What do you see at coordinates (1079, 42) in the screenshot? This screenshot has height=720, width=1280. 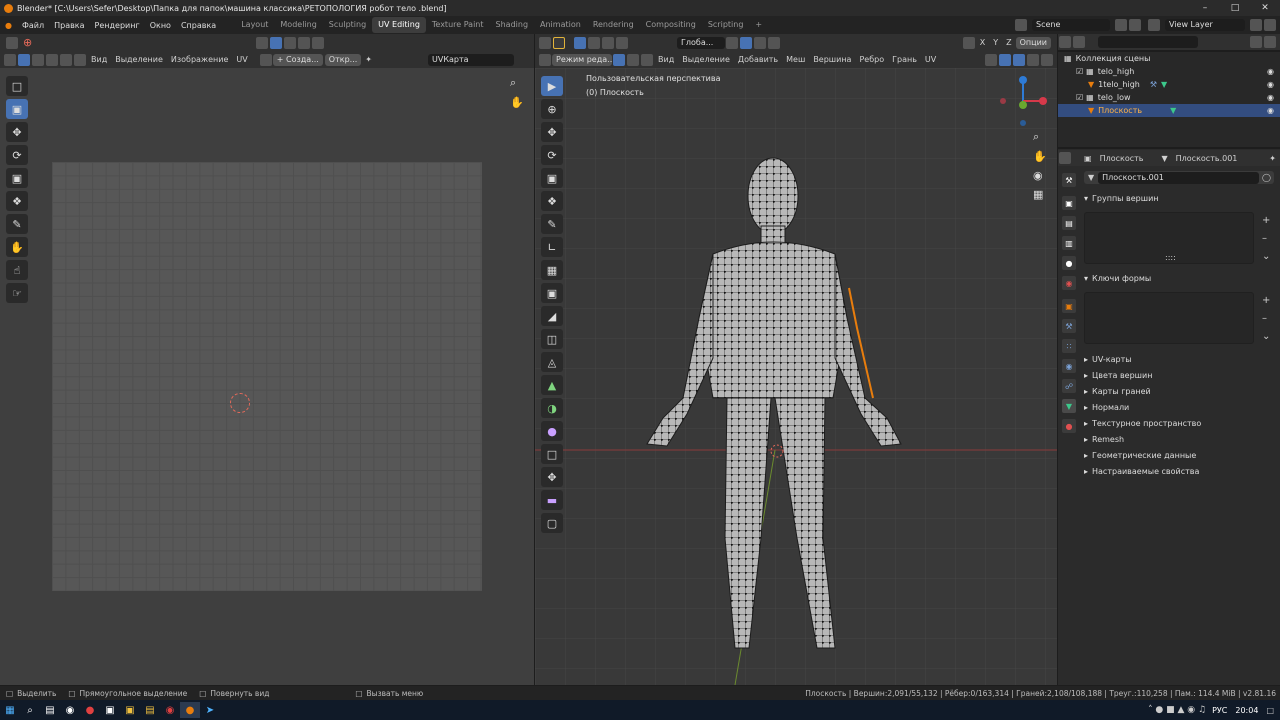 I see `display-mode-icon` at bounding box center [1079, 42].